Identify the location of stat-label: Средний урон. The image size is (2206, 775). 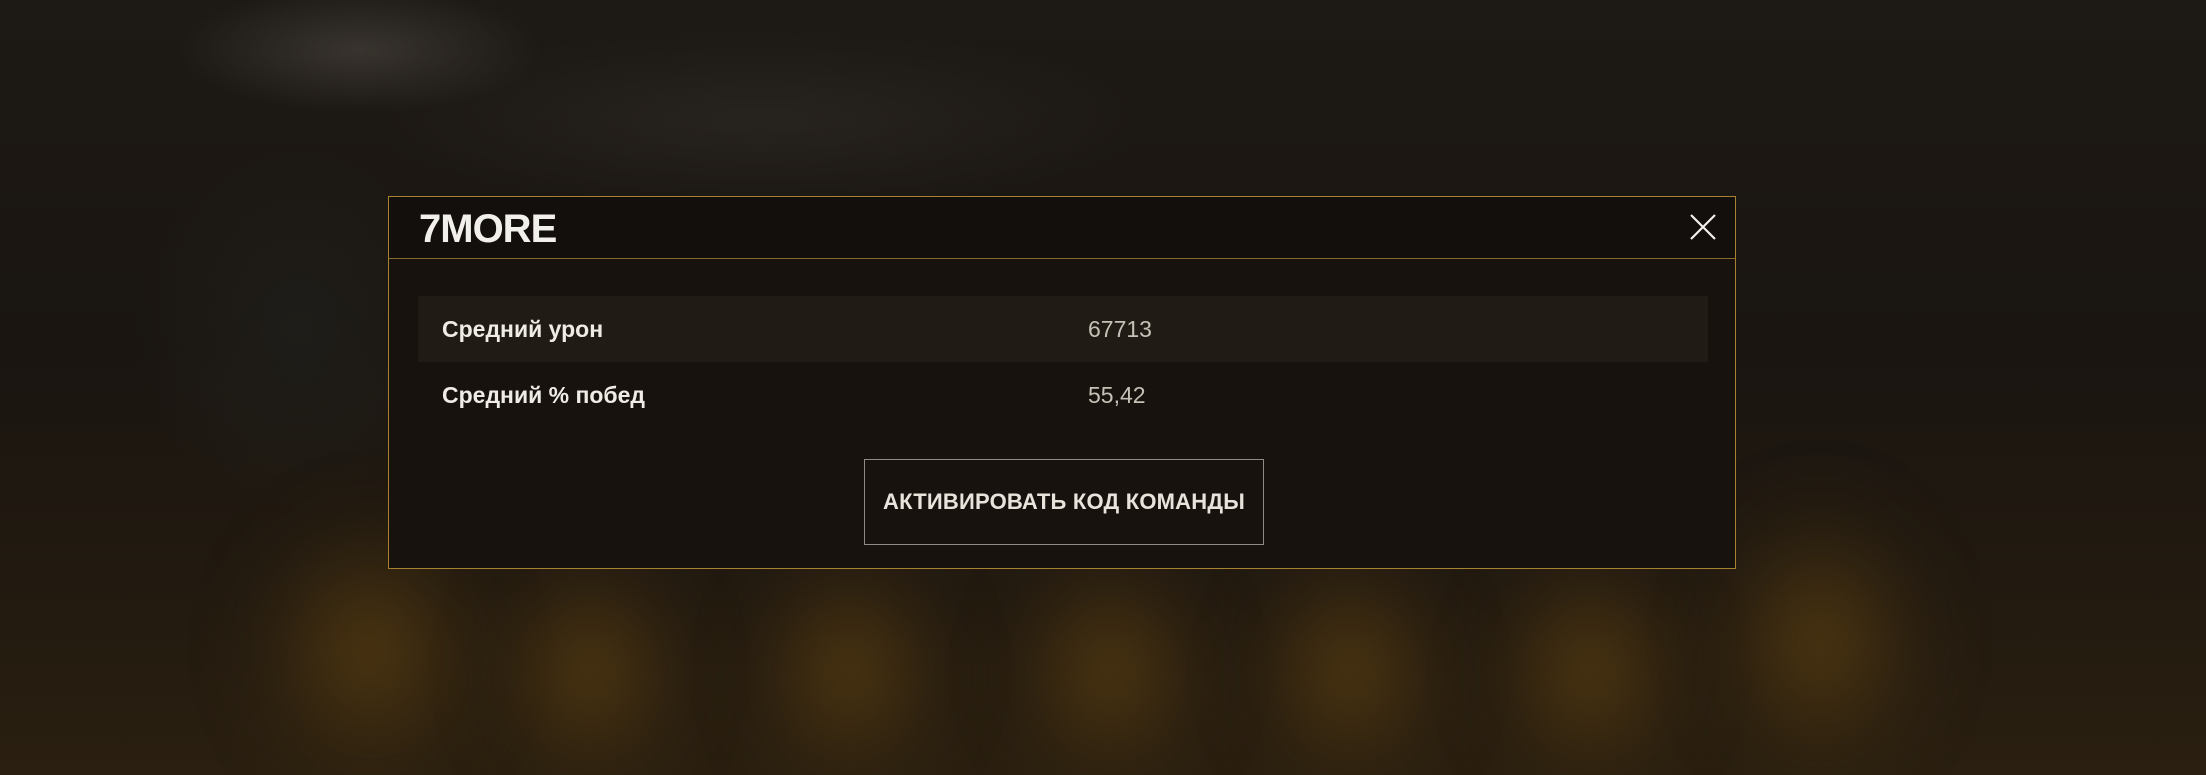
(523, 329).